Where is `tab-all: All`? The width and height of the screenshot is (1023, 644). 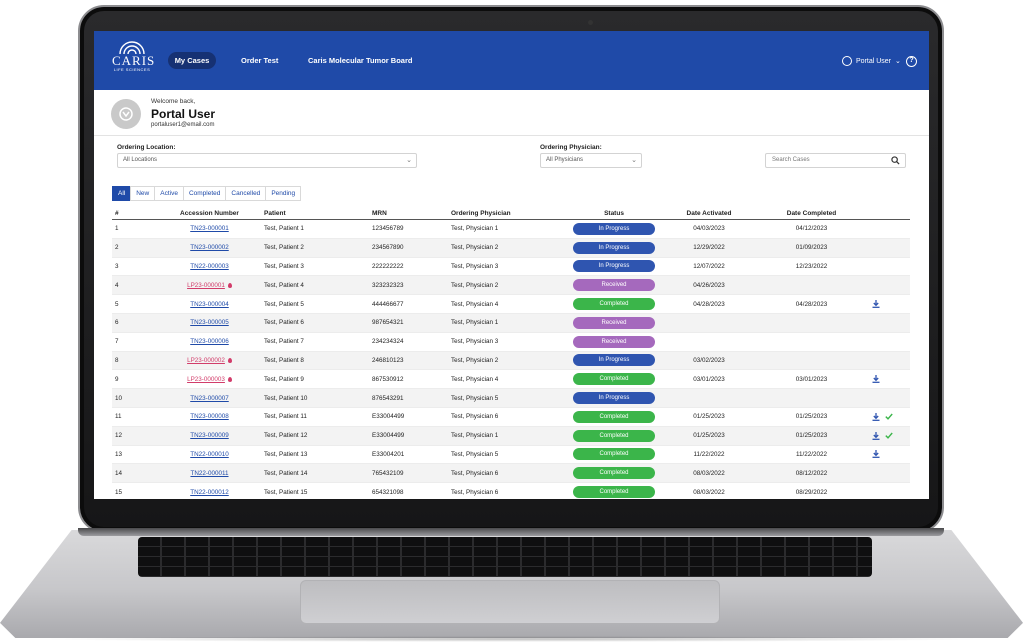 tab-all: All is located at coordinates (122, 193).